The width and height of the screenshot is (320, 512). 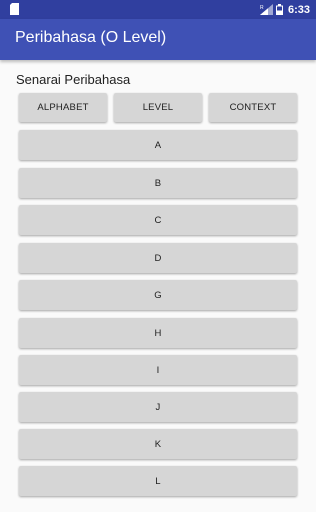 I want to click on app-title: Peribahasa (O Level), so click(x=91, y=37).